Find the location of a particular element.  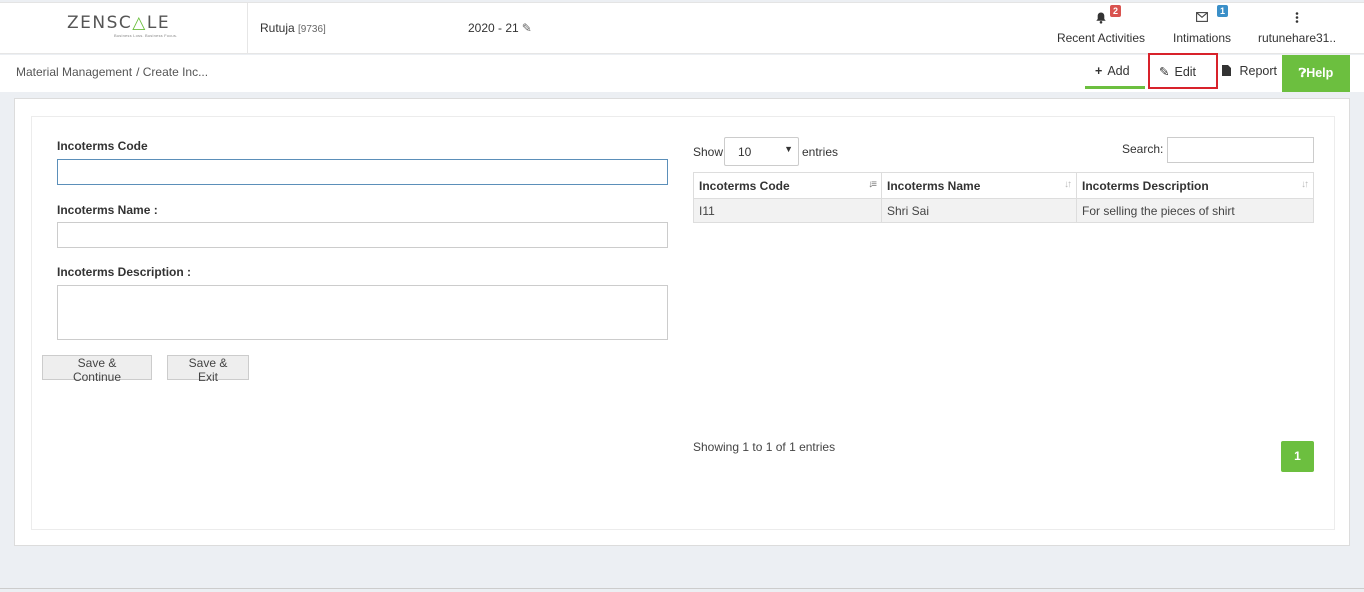

logo-wordmark: ZENSC△LE is located at coordinates (119, 23).